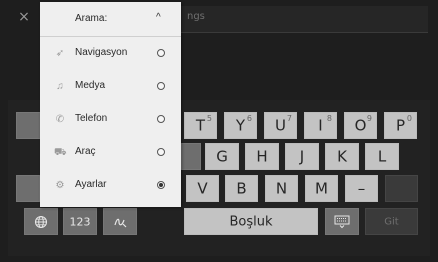 The image size is (438, 262). Describe the element at coordinates (240, 125) in the screenshot. I see `key-y: Y 6` at that location.